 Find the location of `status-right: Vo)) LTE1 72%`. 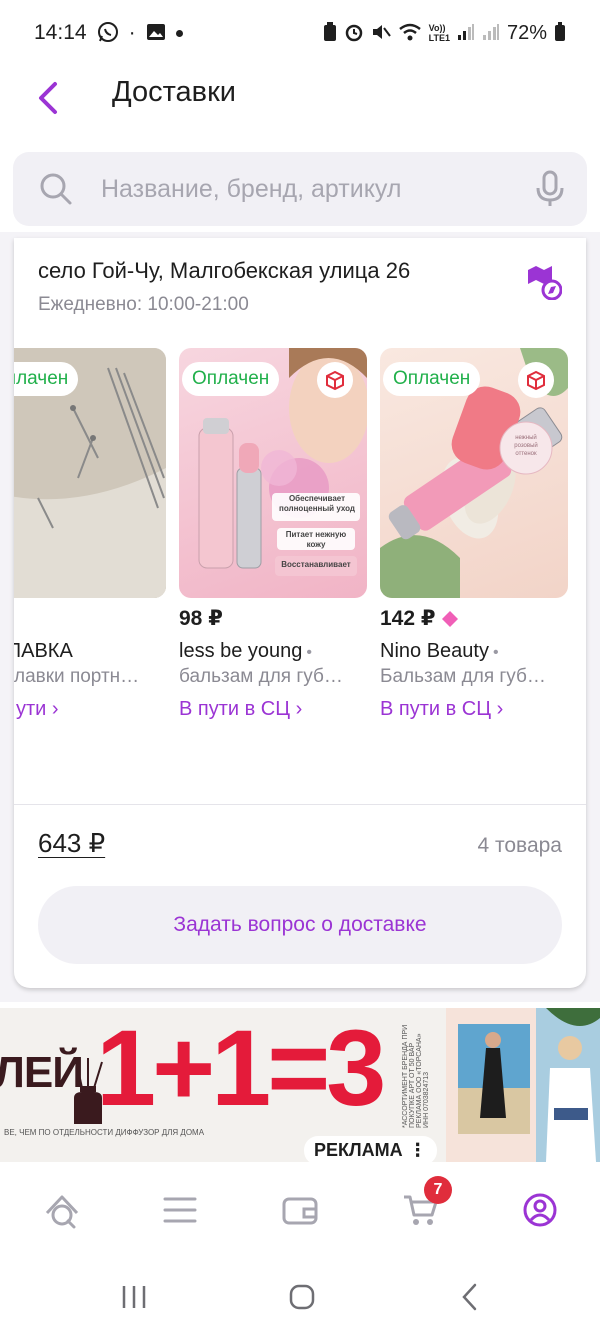

status-right: Vo)) LTE1 72% is located at coordinates (444, 33).